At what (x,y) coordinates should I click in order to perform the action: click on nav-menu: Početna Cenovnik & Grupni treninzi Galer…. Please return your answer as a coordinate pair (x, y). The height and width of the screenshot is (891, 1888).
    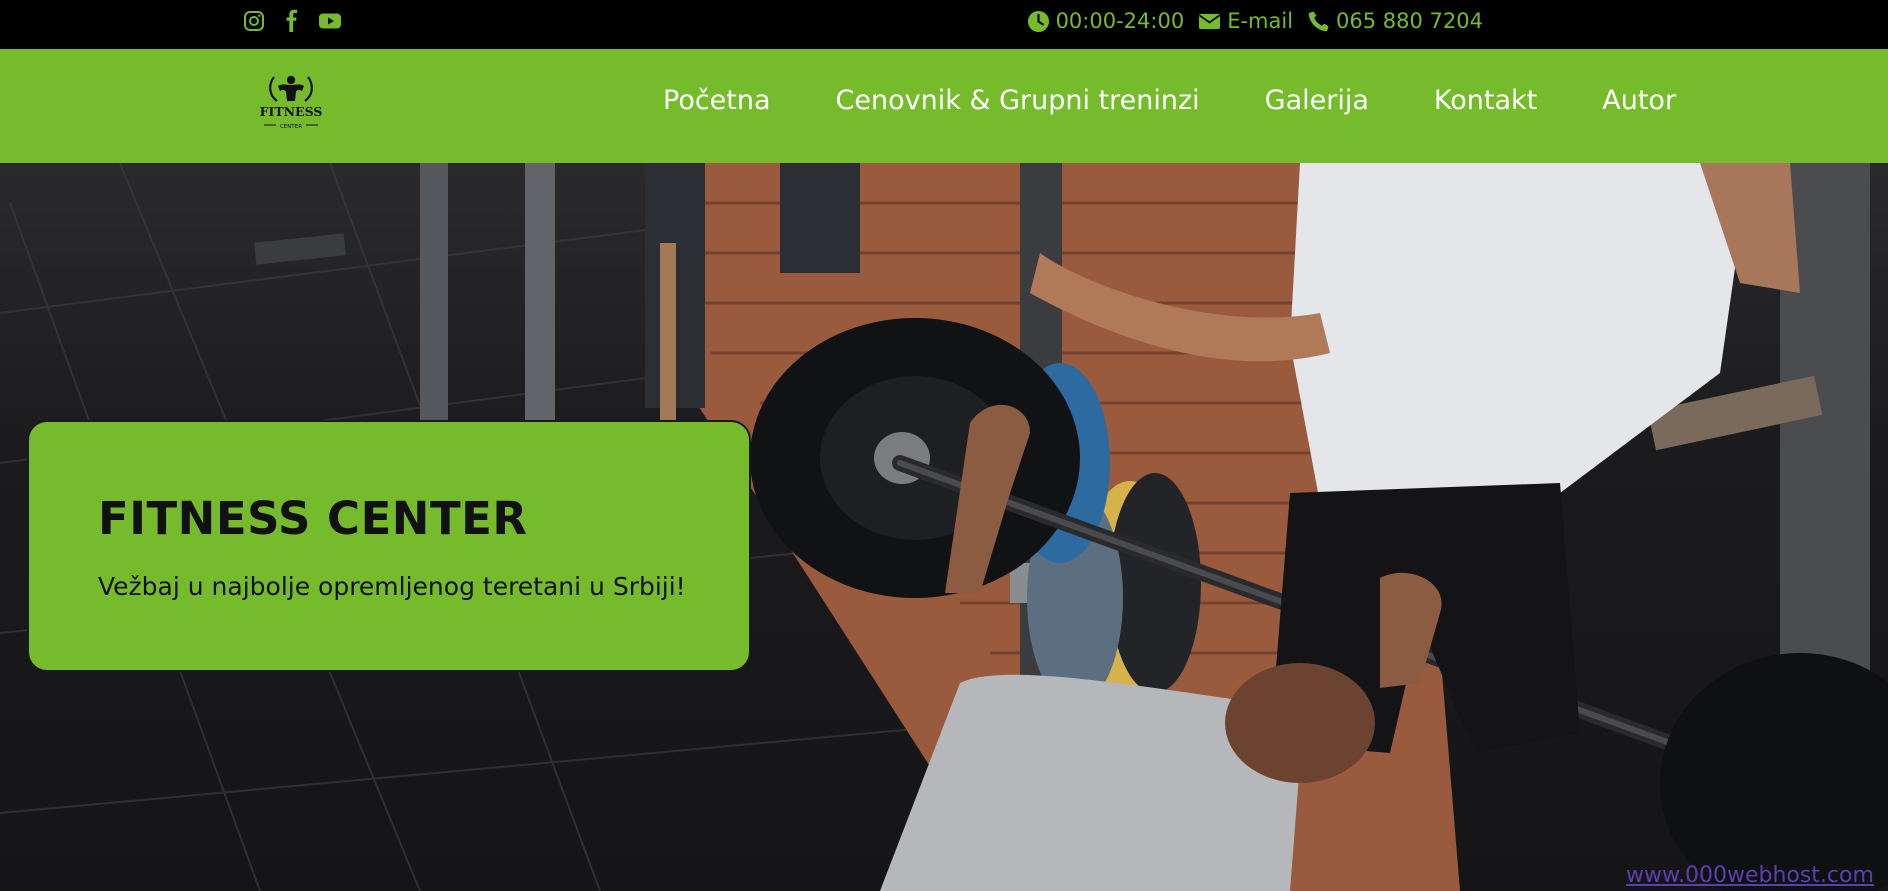
    Looking at the image, I should click on (1169, 101).